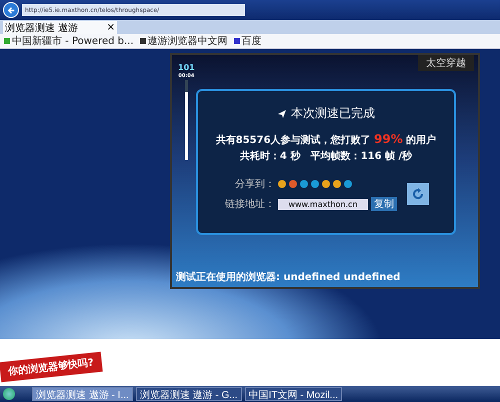  I want to click on reload-button, so click(418, 194).